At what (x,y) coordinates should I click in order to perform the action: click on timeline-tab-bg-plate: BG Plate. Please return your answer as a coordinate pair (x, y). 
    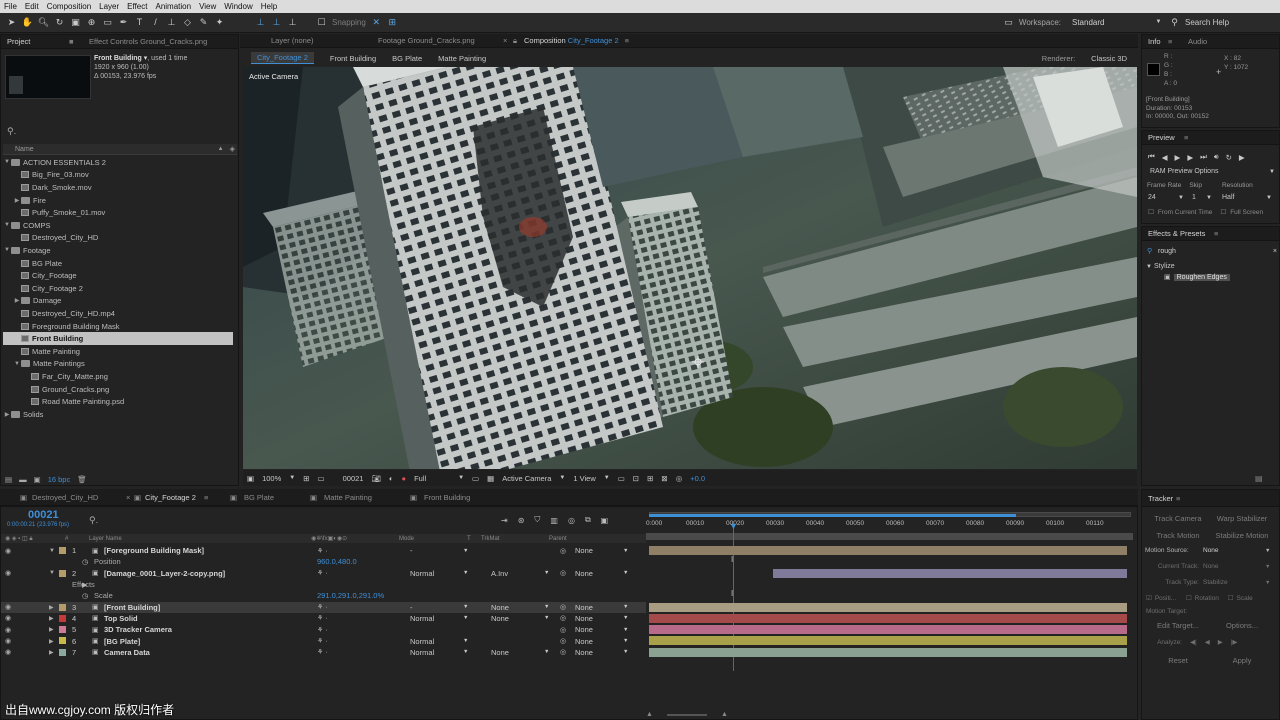
    Looking at the image, I should click on (277, 497).